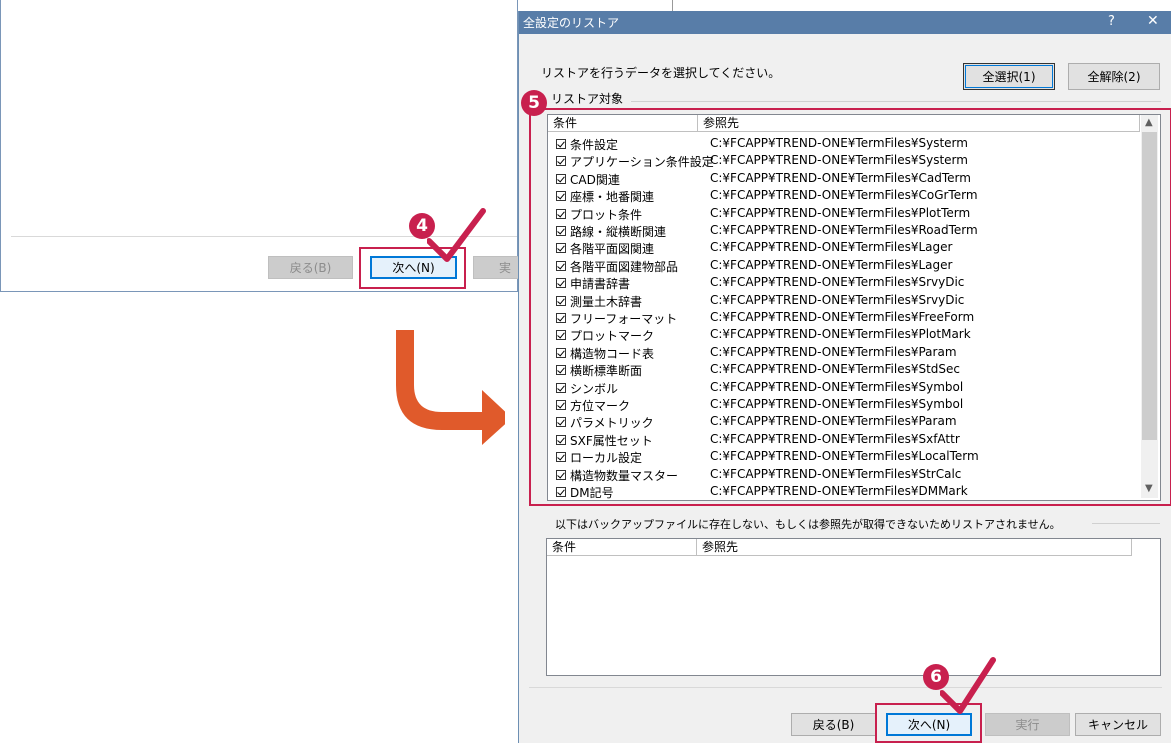 The height and width of the screenshot is (743, 1171). I want to click on background-back-button: 戻る(B), so click(310, 267).